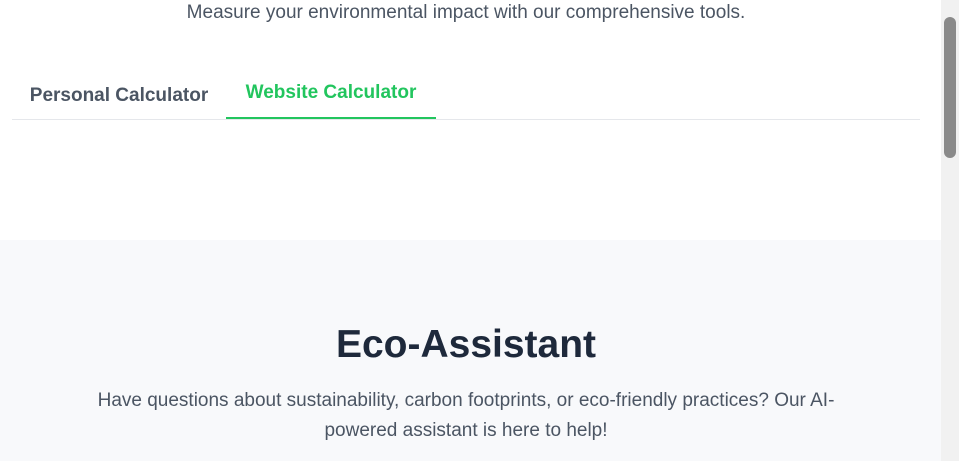  I want to click on calculator-tabs: Personal Calculator Website Calculator, so click(466, 96).